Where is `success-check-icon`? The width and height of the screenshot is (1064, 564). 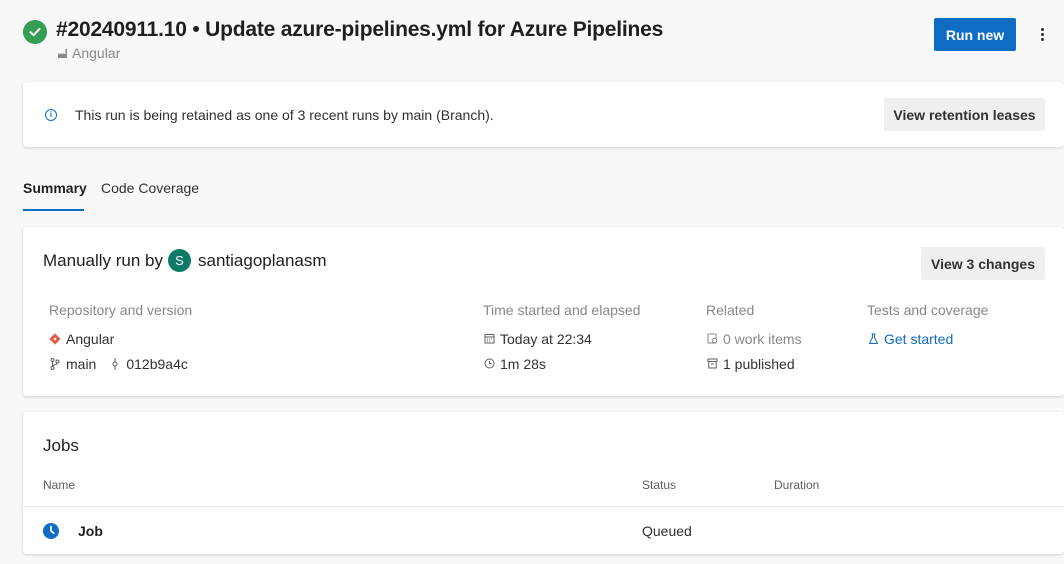 success-check-icon is located at coordinates (35, 32).